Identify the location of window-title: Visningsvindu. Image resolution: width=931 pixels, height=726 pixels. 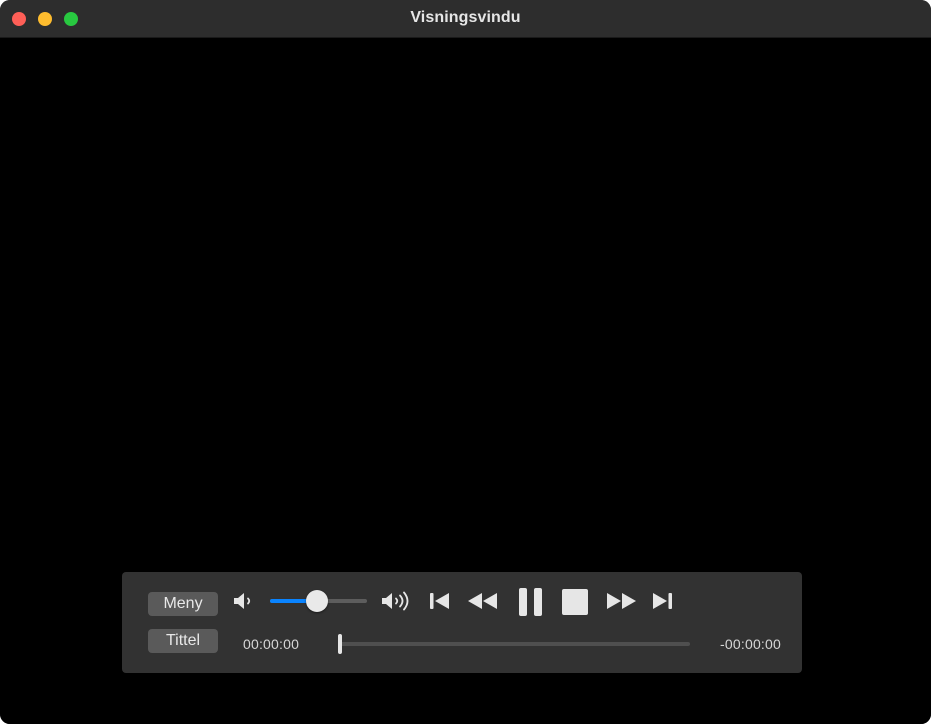
(465, 17).